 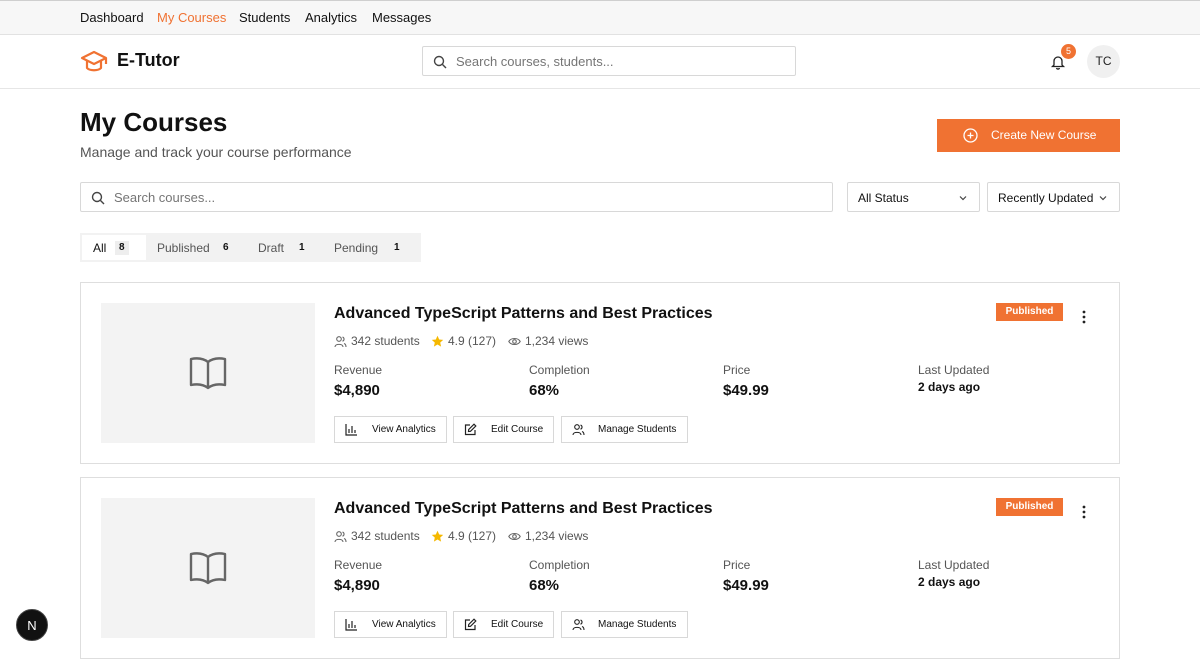 I want to click on status-select-value: All Status, so click(x=883, y=198).